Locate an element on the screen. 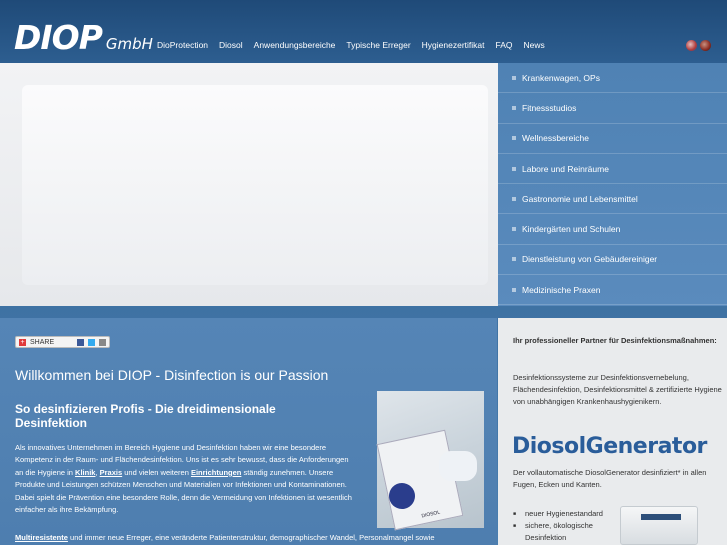  menu-item-kindergaerten: Kindergärten und Schulen is located at coordinates (612, 229).